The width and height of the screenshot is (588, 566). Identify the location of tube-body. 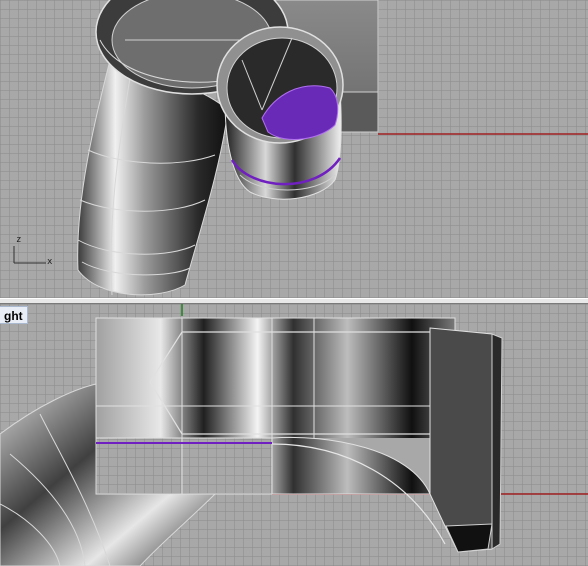
(153, 177).